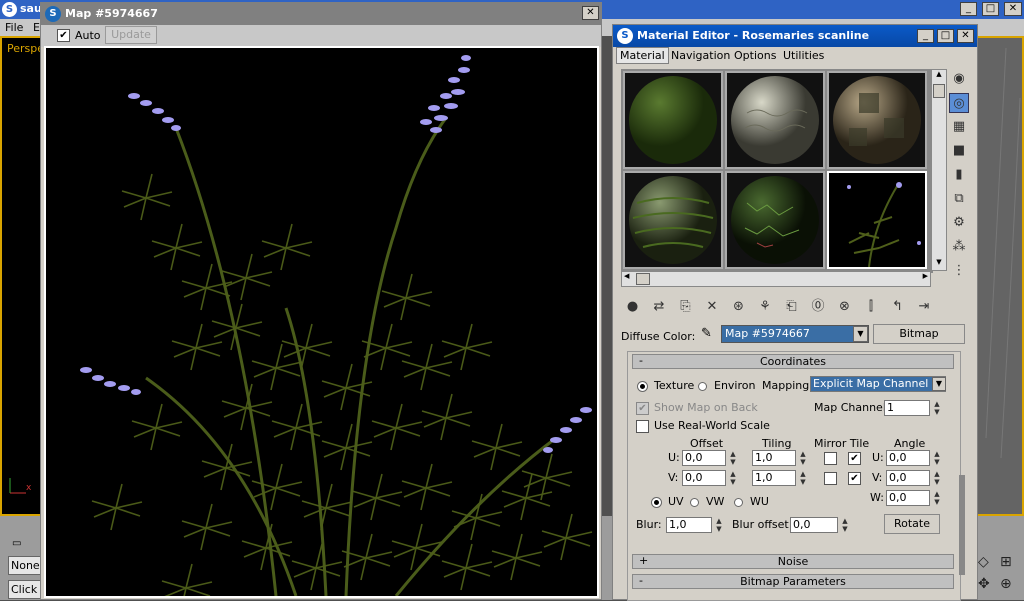 The width and height of the screenshot is (1024, 601). I want to click on mapping-dropdown: Explicit Map Channel, so click(878, 384).